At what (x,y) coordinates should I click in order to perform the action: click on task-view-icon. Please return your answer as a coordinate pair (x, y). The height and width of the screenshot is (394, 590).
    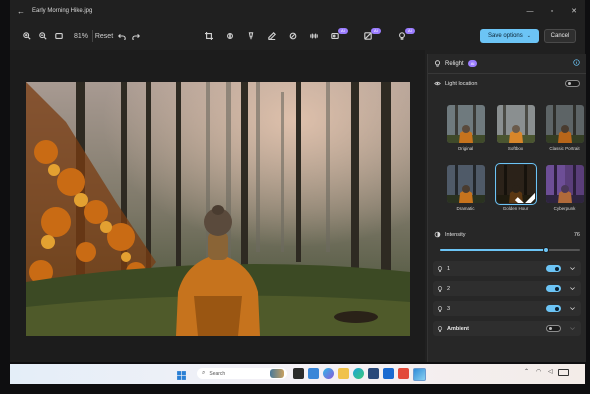
    Looking at the image, I should click on (298, 373).